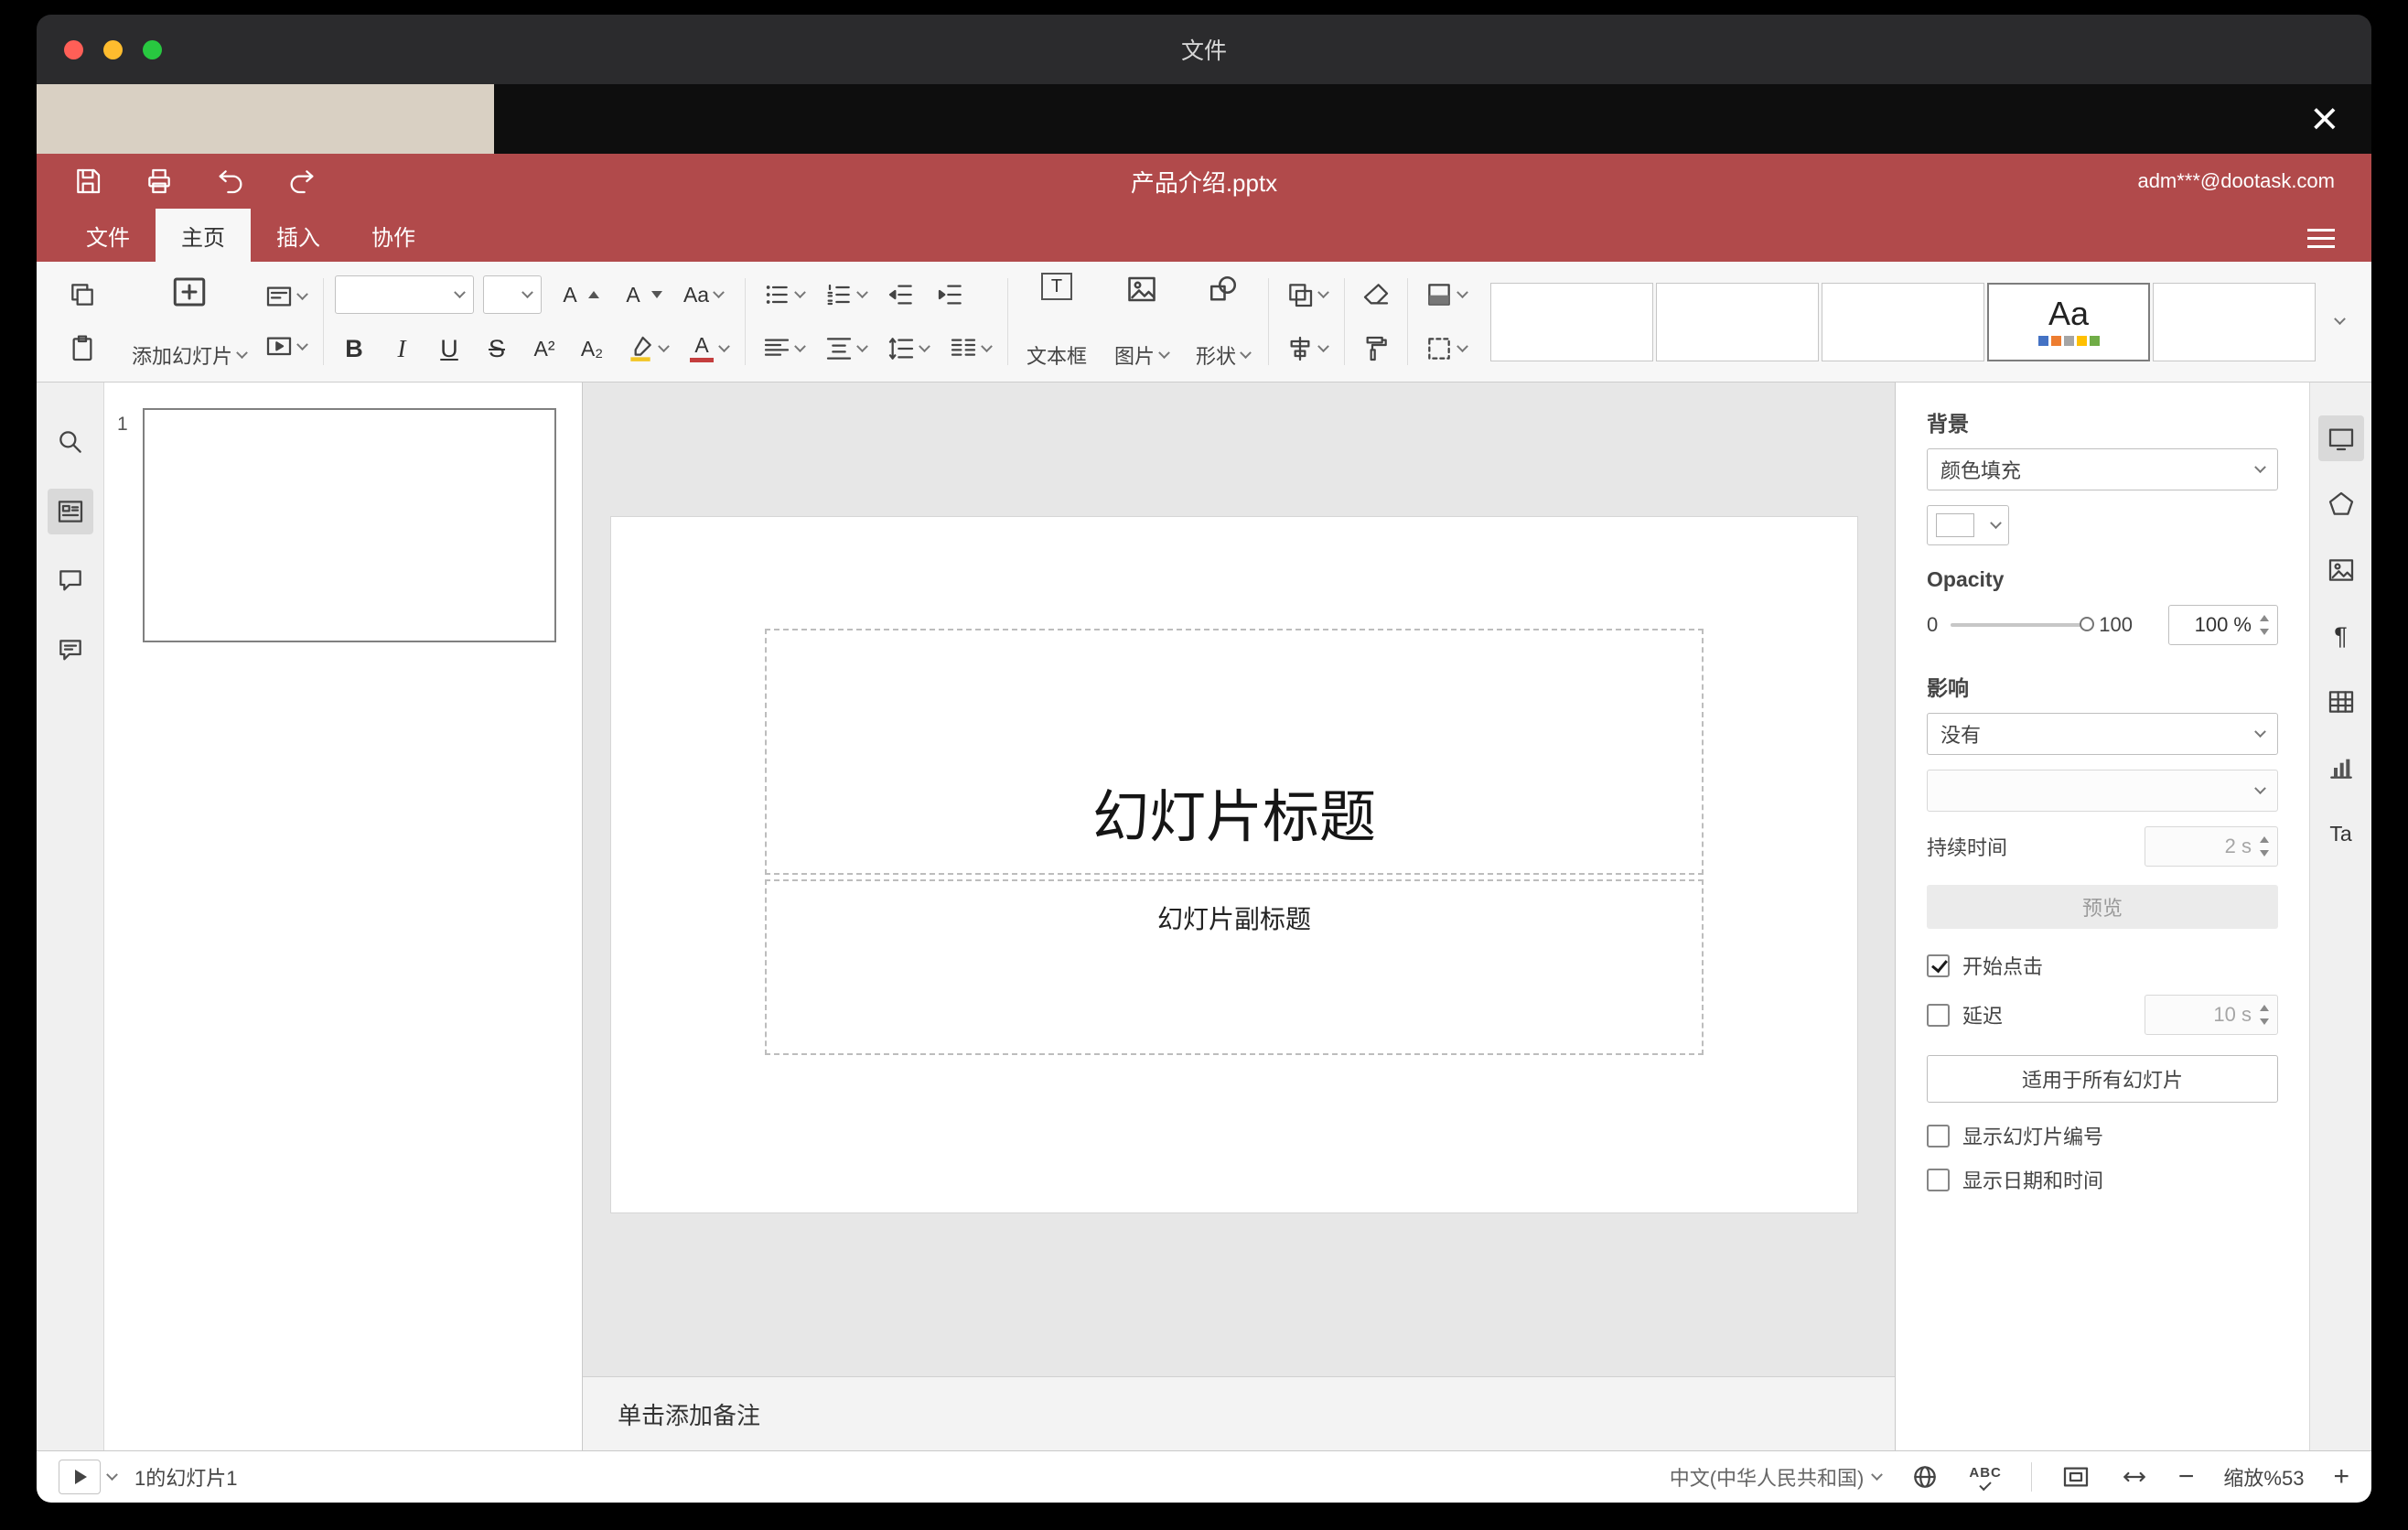  I want to click on status-bar: 1的幻灯片1 中文(中华人民共和国) ABC − 缩放%53 +, so click(1204, 1476).